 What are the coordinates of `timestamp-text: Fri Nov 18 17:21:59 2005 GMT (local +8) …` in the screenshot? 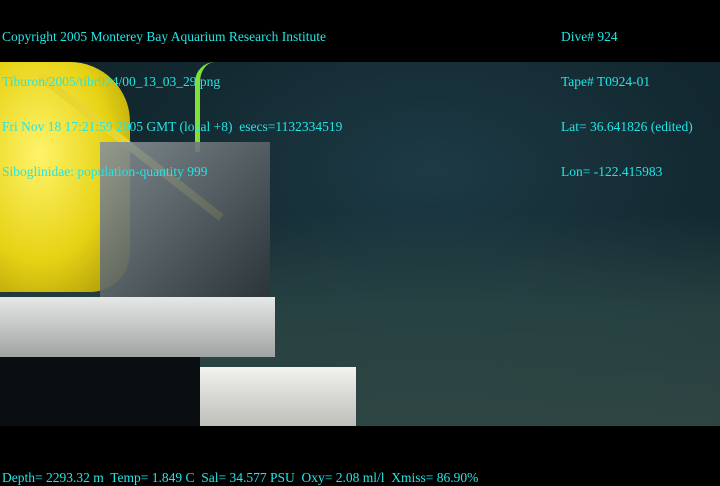 It's located at (172, 126).